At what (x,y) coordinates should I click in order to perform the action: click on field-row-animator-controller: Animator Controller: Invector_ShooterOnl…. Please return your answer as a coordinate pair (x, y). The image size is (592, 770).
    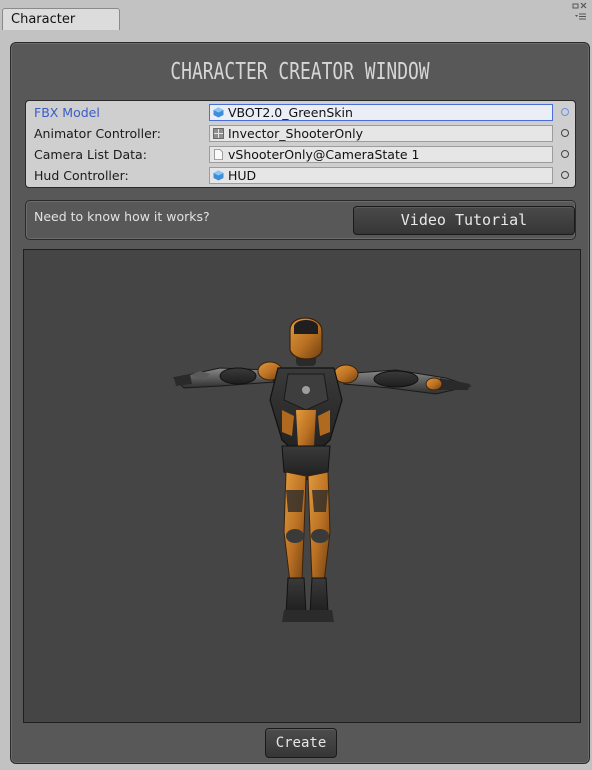
    Looking at the image, I should click on (300, 134).